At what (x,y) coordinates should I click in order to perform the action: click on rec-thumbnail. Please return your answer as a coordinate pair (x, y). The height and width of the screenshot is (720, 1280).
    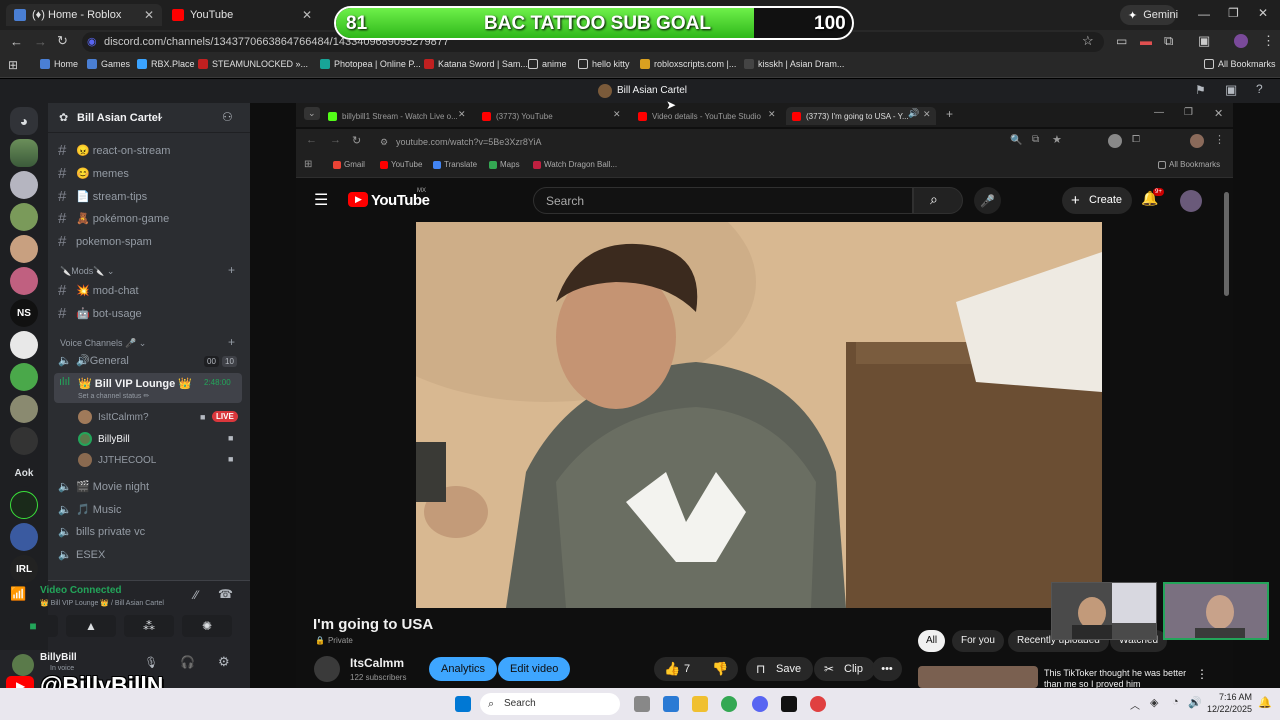
    Looking at the image, I should click on (978, 677).